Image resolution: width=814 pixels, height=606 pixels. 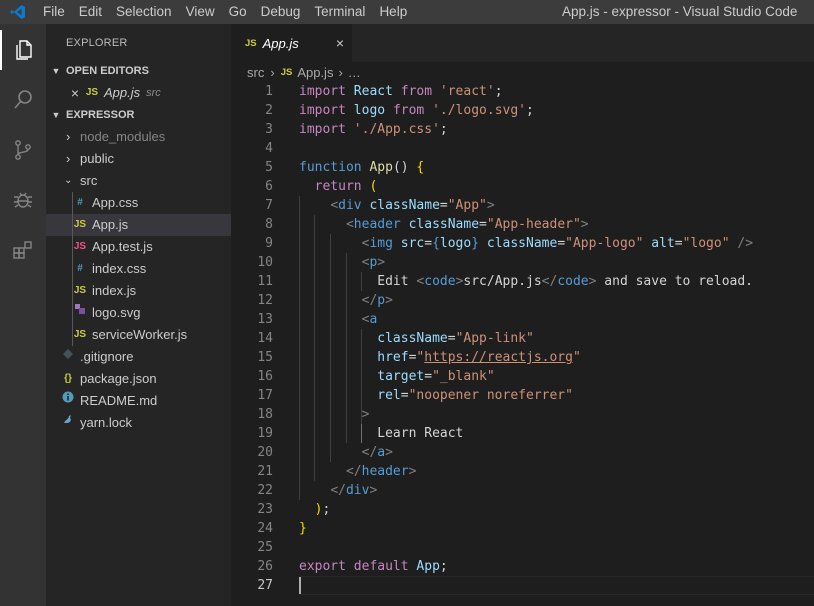 I want to click on code-line: </p>, so click(x=377, y=300).